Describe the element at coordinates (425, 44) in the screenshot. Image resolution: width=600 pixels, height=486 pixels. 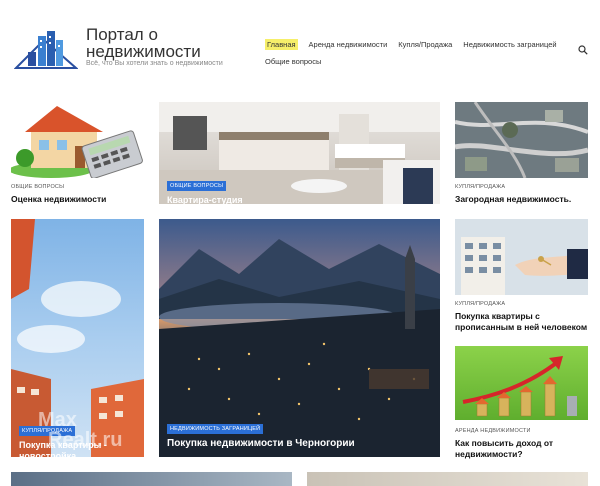
I see `nav-item-buy-sell: Купля/Продажа` at that location.